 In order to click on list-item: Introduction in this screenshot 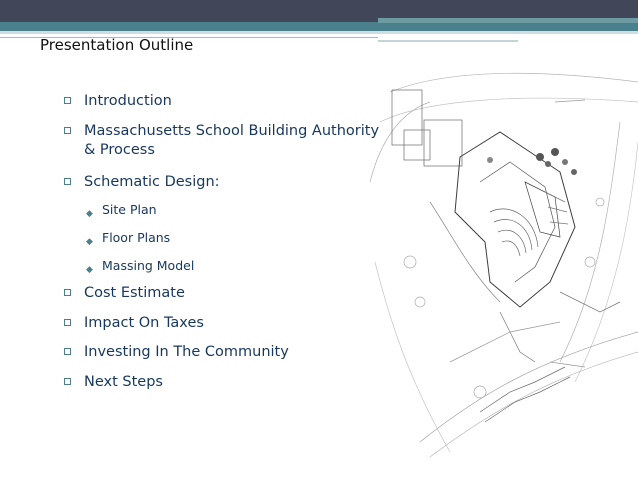, I will do `click(118, 101)`.